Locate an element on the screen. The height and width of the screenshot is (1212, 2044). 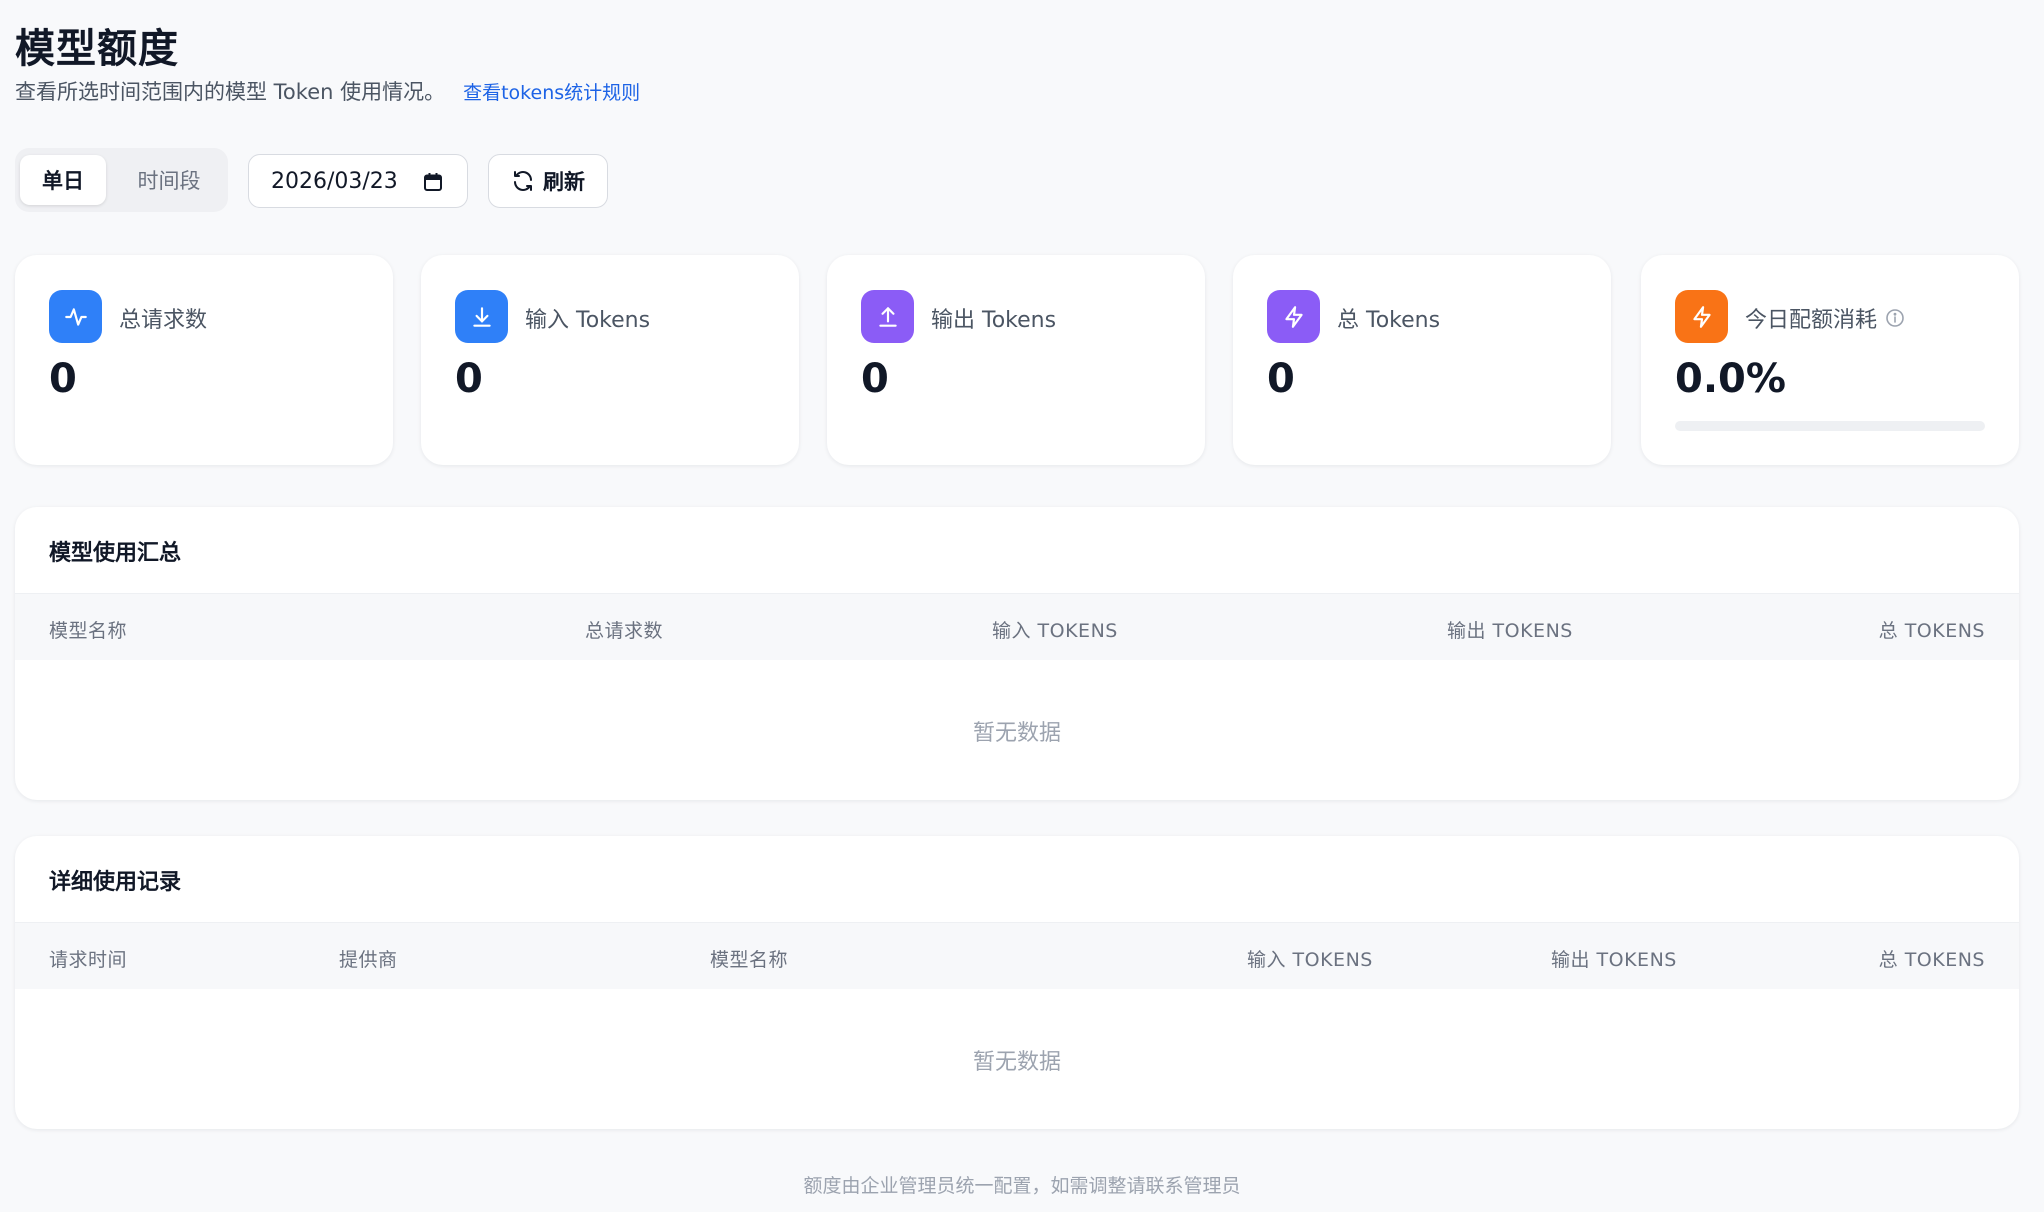
details-title: 详细使用记录 is located at coordinates (115, 882).